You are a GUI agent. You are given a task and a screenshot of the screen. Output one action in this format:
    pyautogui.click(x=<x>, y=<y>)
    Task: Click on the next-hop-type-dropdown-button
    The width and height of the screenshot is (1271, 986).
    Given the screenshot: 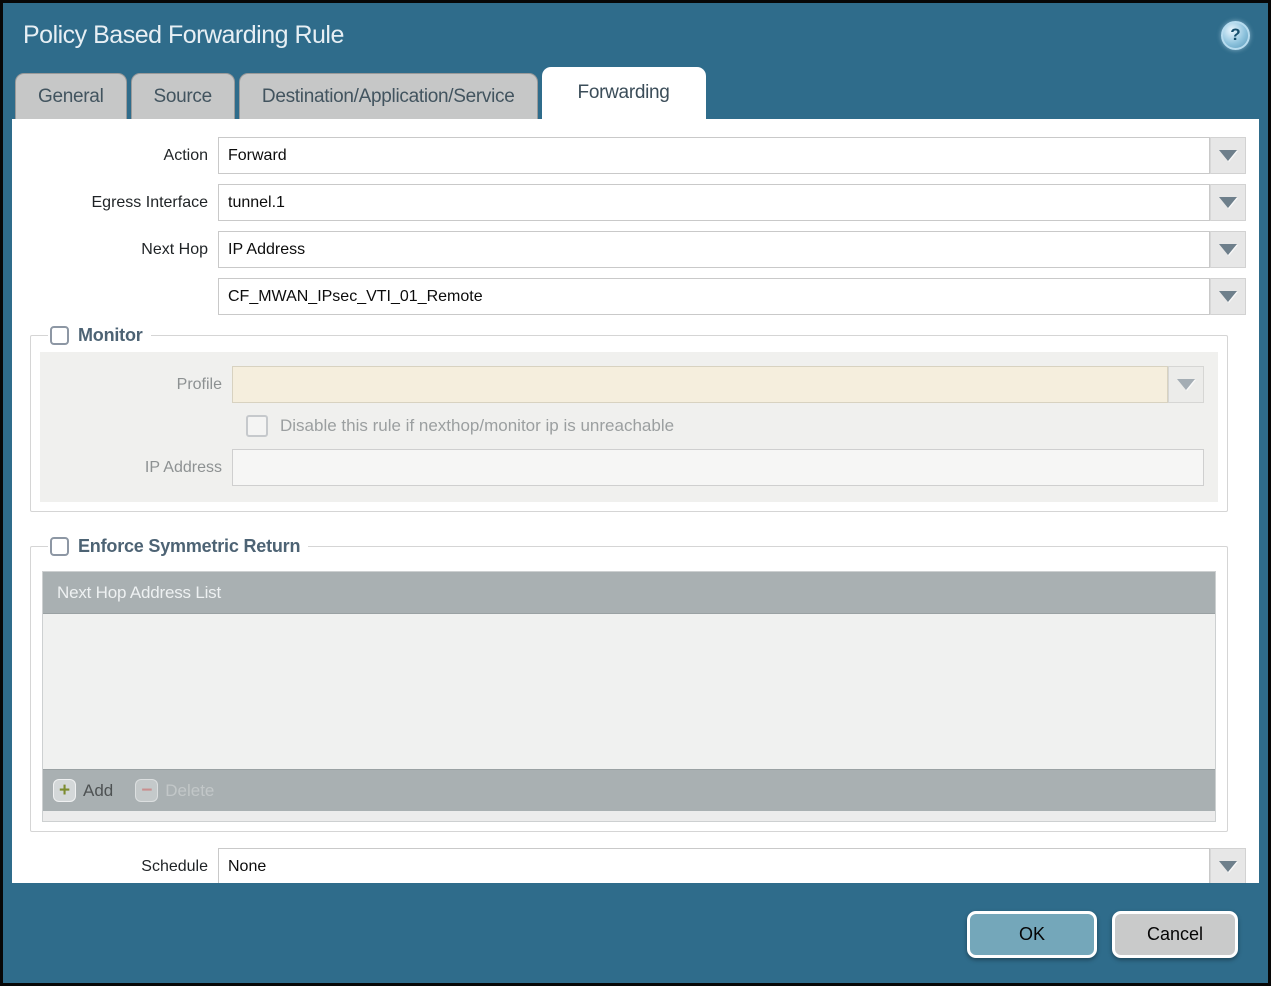 What is the action you would take?
    pyautogui.click(x=1228, y=249)
    